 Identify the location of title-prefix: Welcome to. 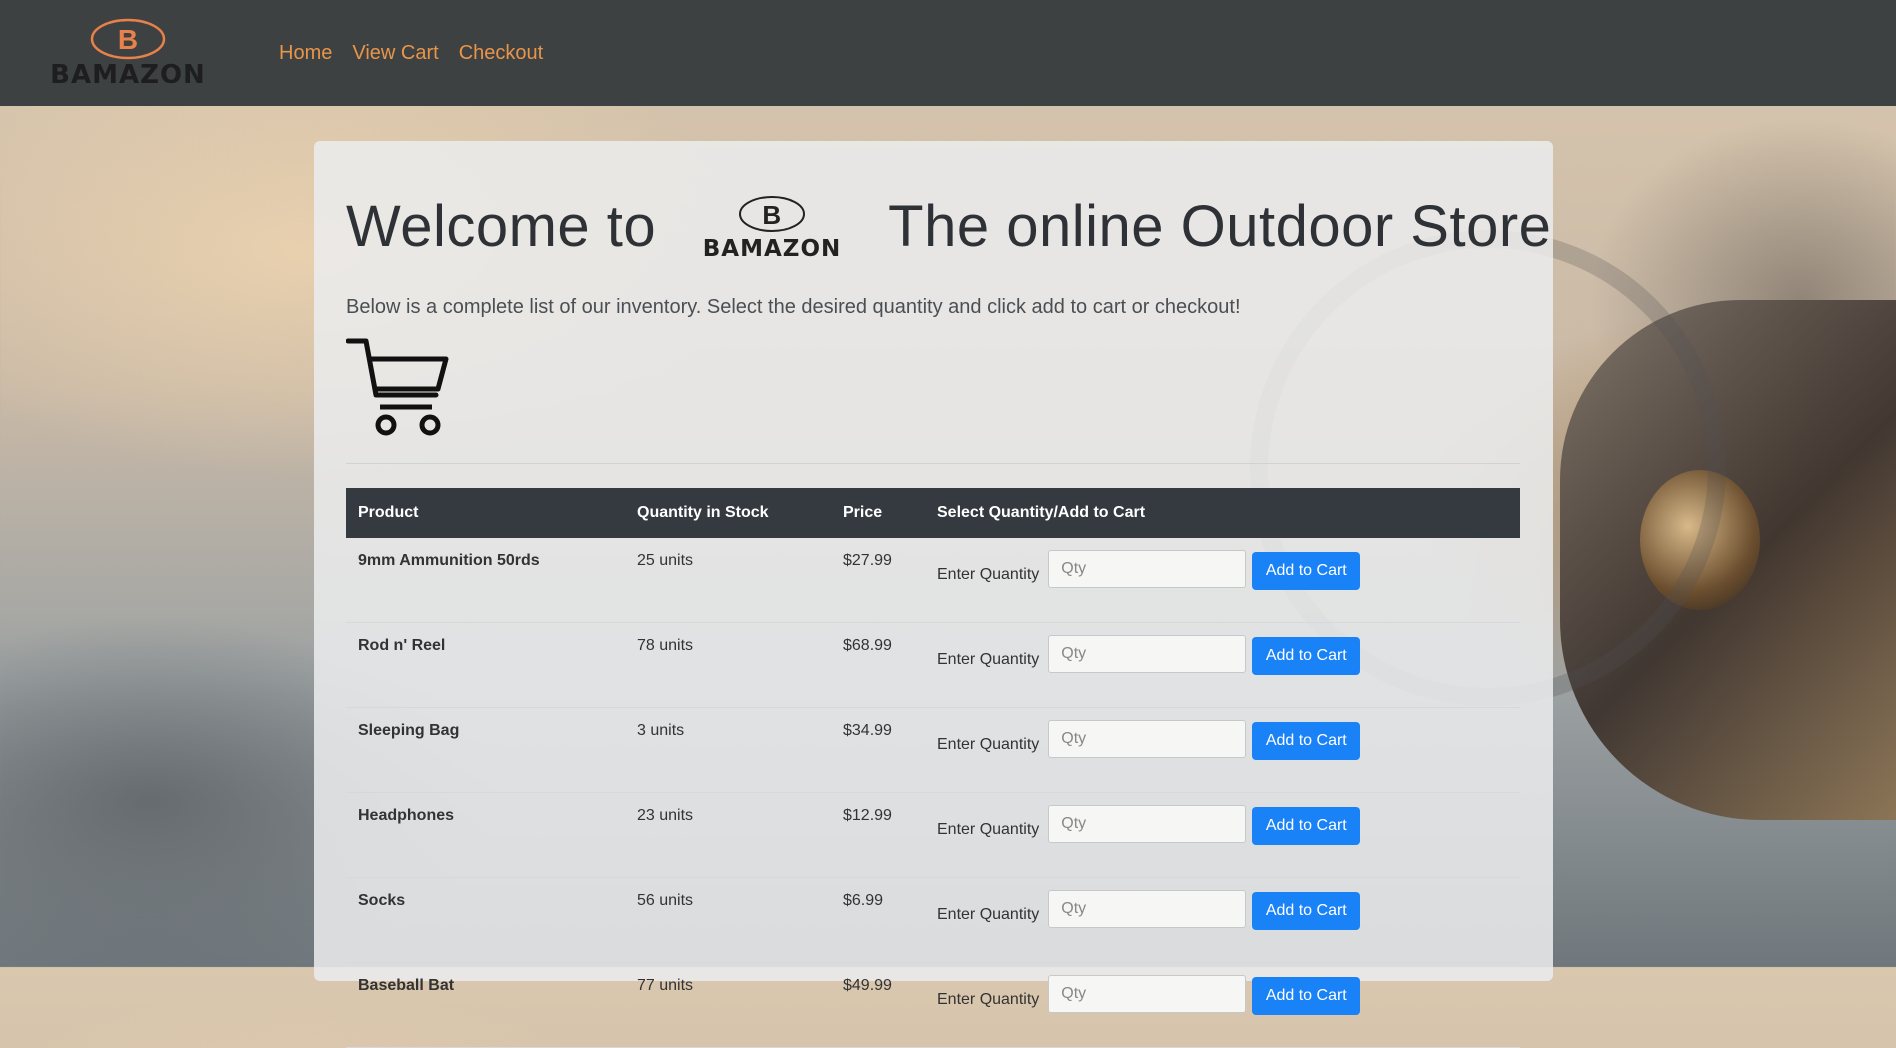
(501, 226).